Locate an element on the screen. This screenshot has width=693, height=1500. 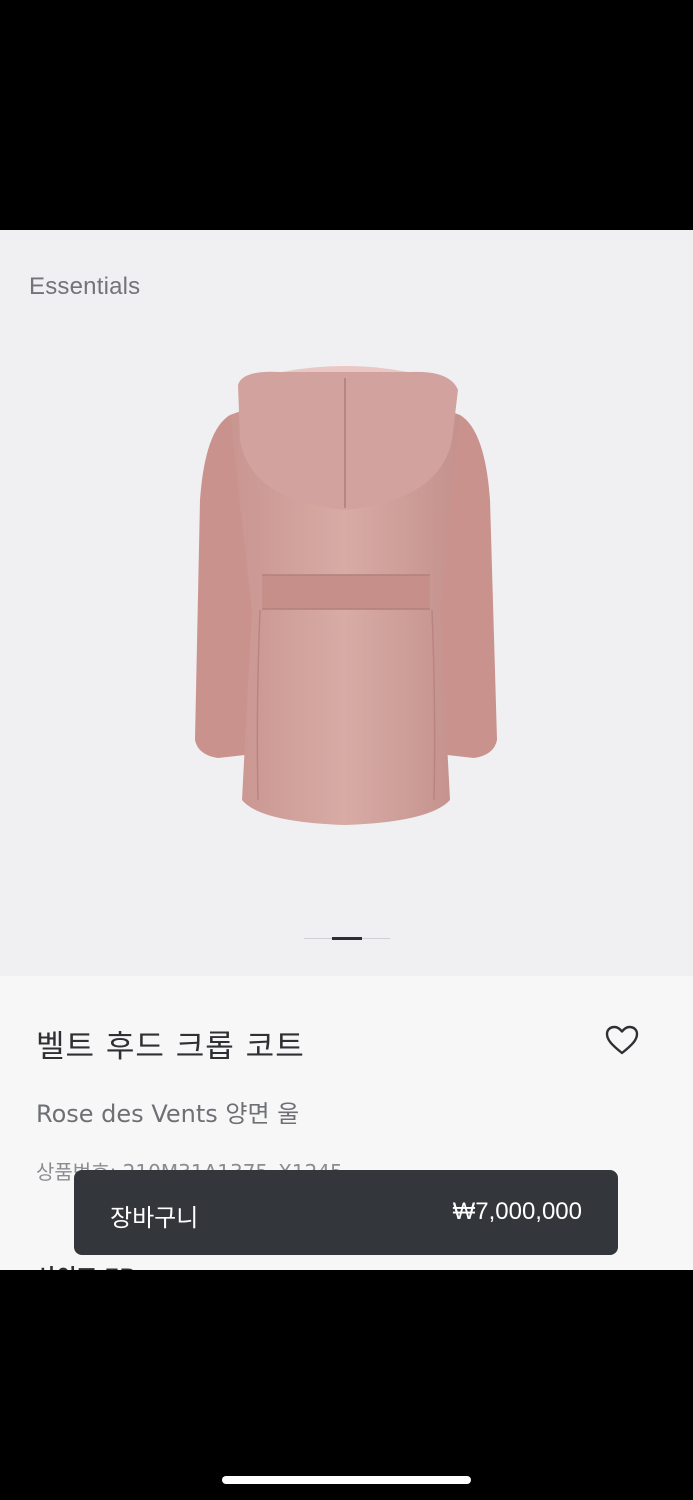
add-to-cart-button: 장바구니 ₩7,000,000 is located at coordinates (346, 1212).